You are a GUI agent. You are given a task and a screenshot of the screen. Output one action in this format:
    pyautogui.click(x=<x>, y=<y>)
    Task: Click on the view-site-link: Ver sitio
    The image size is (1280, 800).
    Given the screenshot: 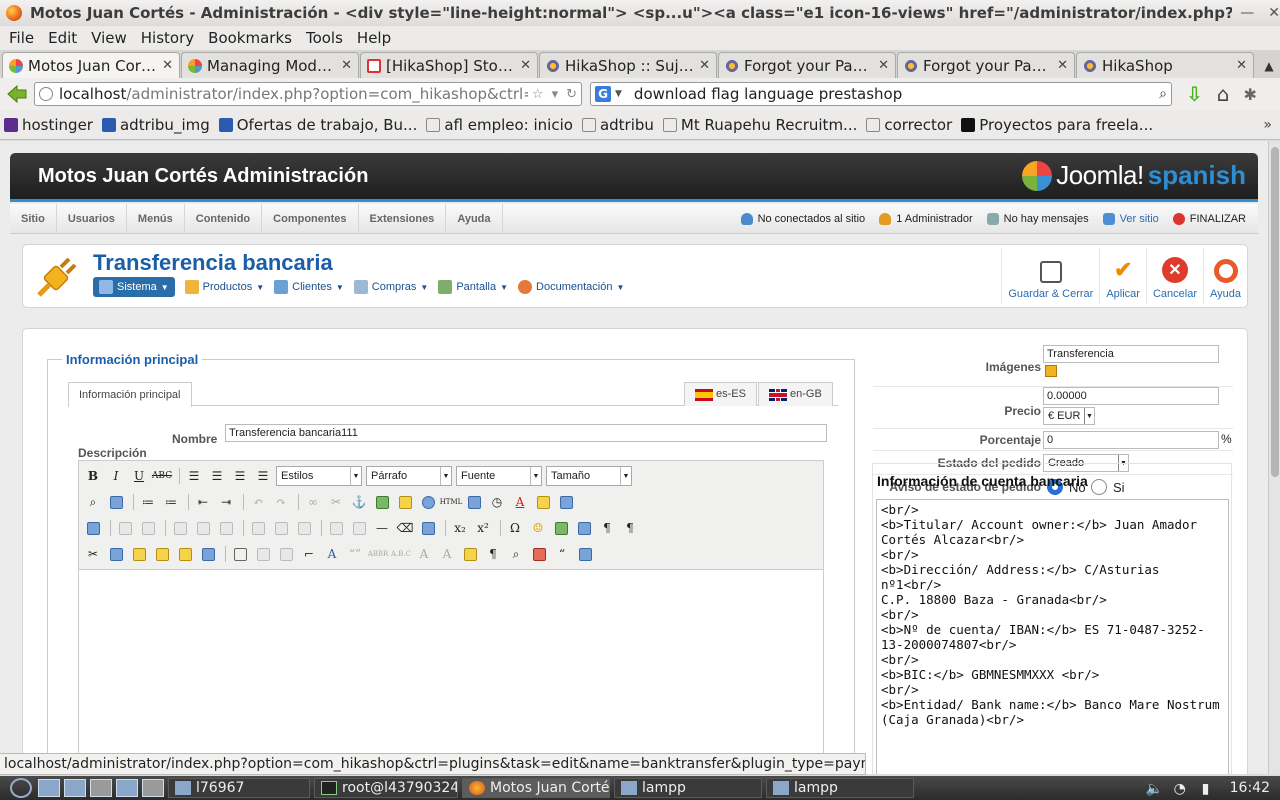 What is the action you would take?
    pyautogui.click(x=1130, y=218)
    